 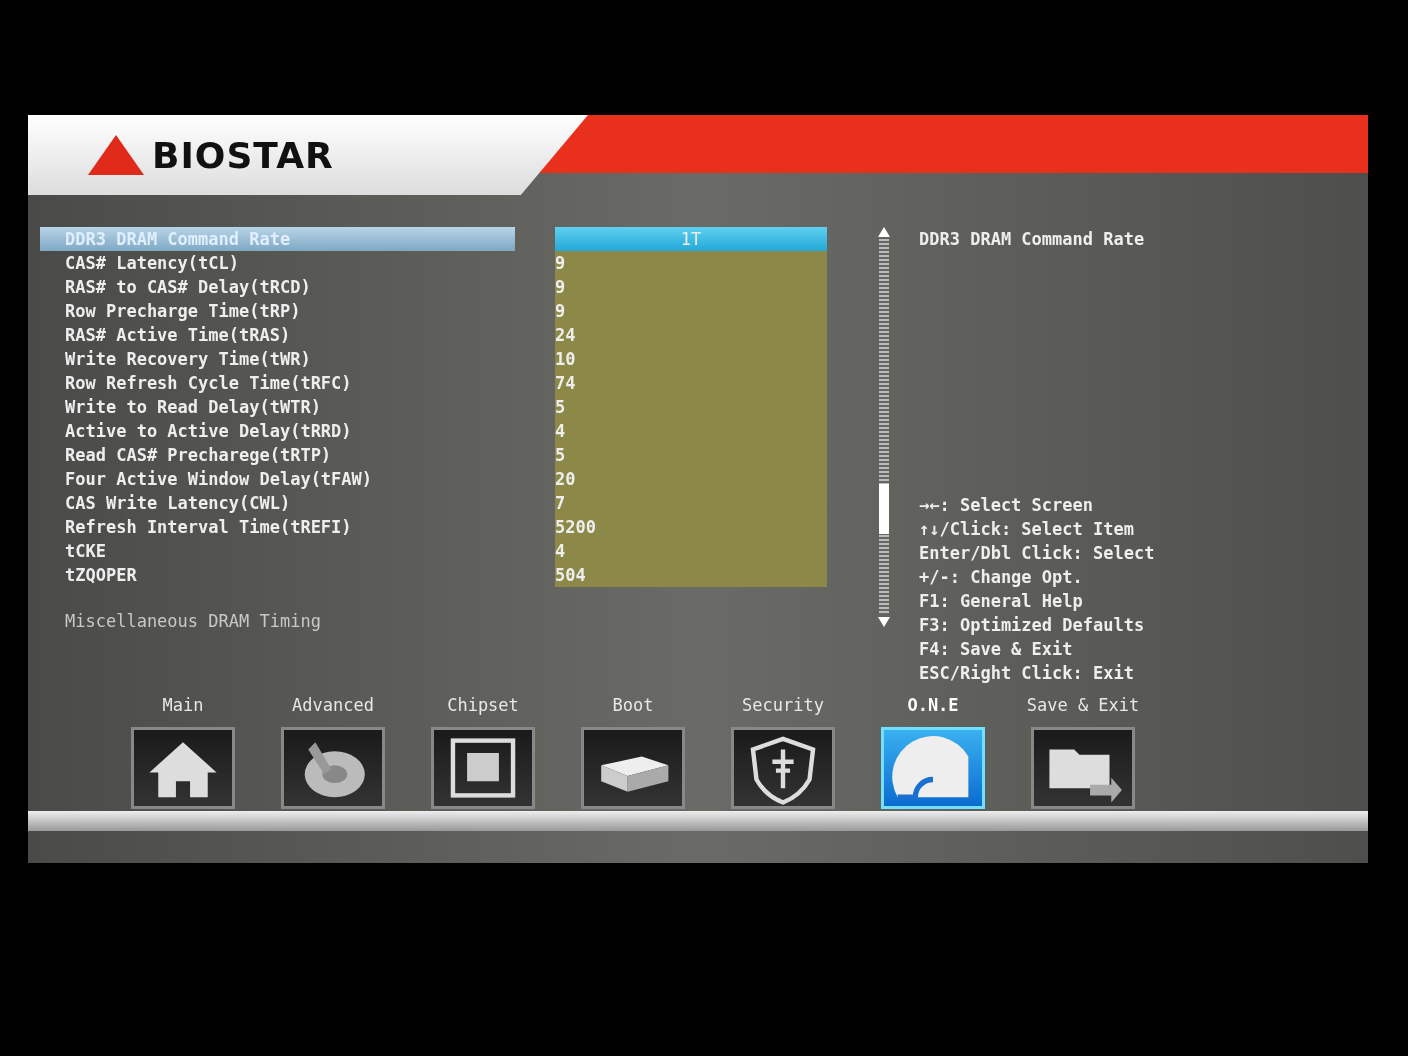 I want to click on setting-value: 10, so click(x=691, y=359).